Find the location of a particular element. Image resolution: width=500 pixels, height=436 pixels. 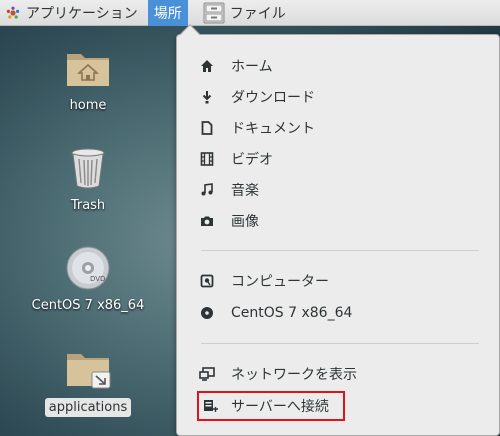

svg-text: DVD is located at coordinates (97, 279).